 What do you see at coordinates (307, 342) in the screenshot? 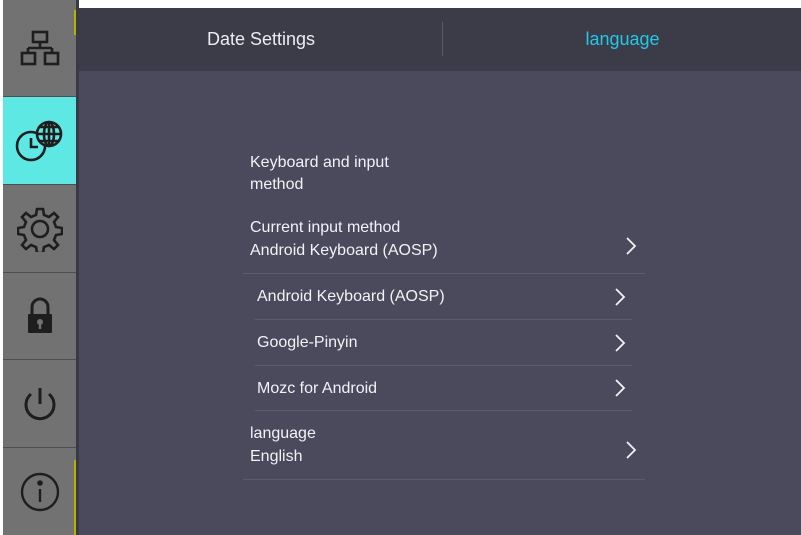
I see `keyboard-label: Google-Pinyin` at bounding box center [307, 342].